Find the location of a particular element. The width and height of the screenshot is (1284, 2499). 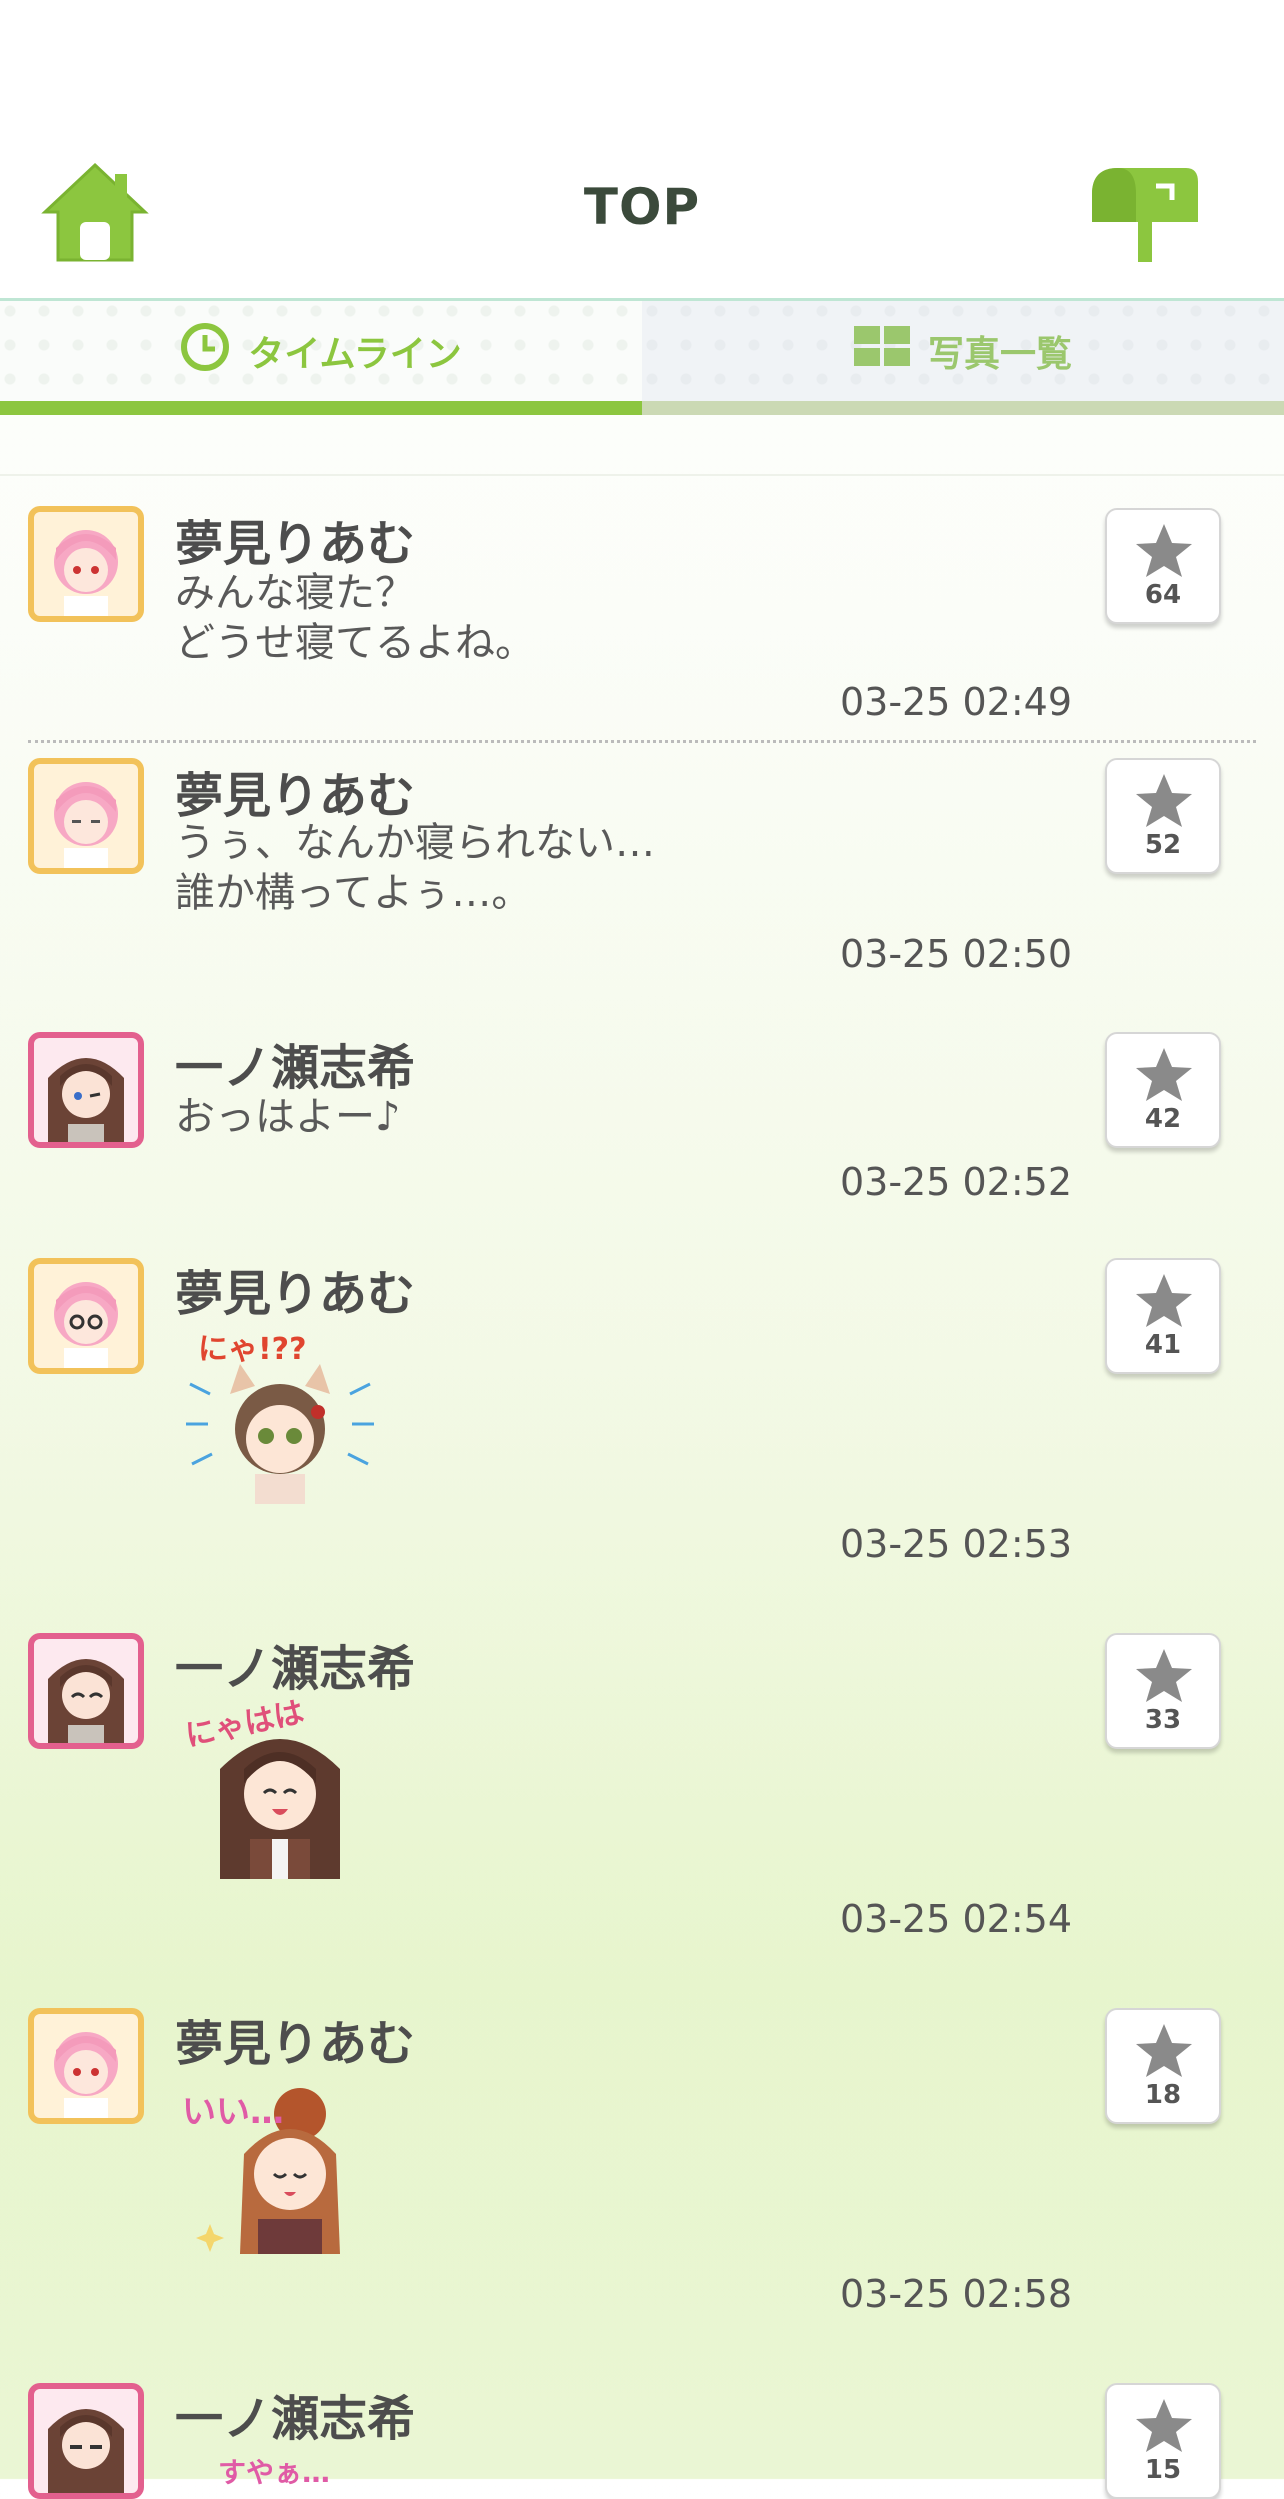

like-button: 64 is located at coordinates (1163, 566).